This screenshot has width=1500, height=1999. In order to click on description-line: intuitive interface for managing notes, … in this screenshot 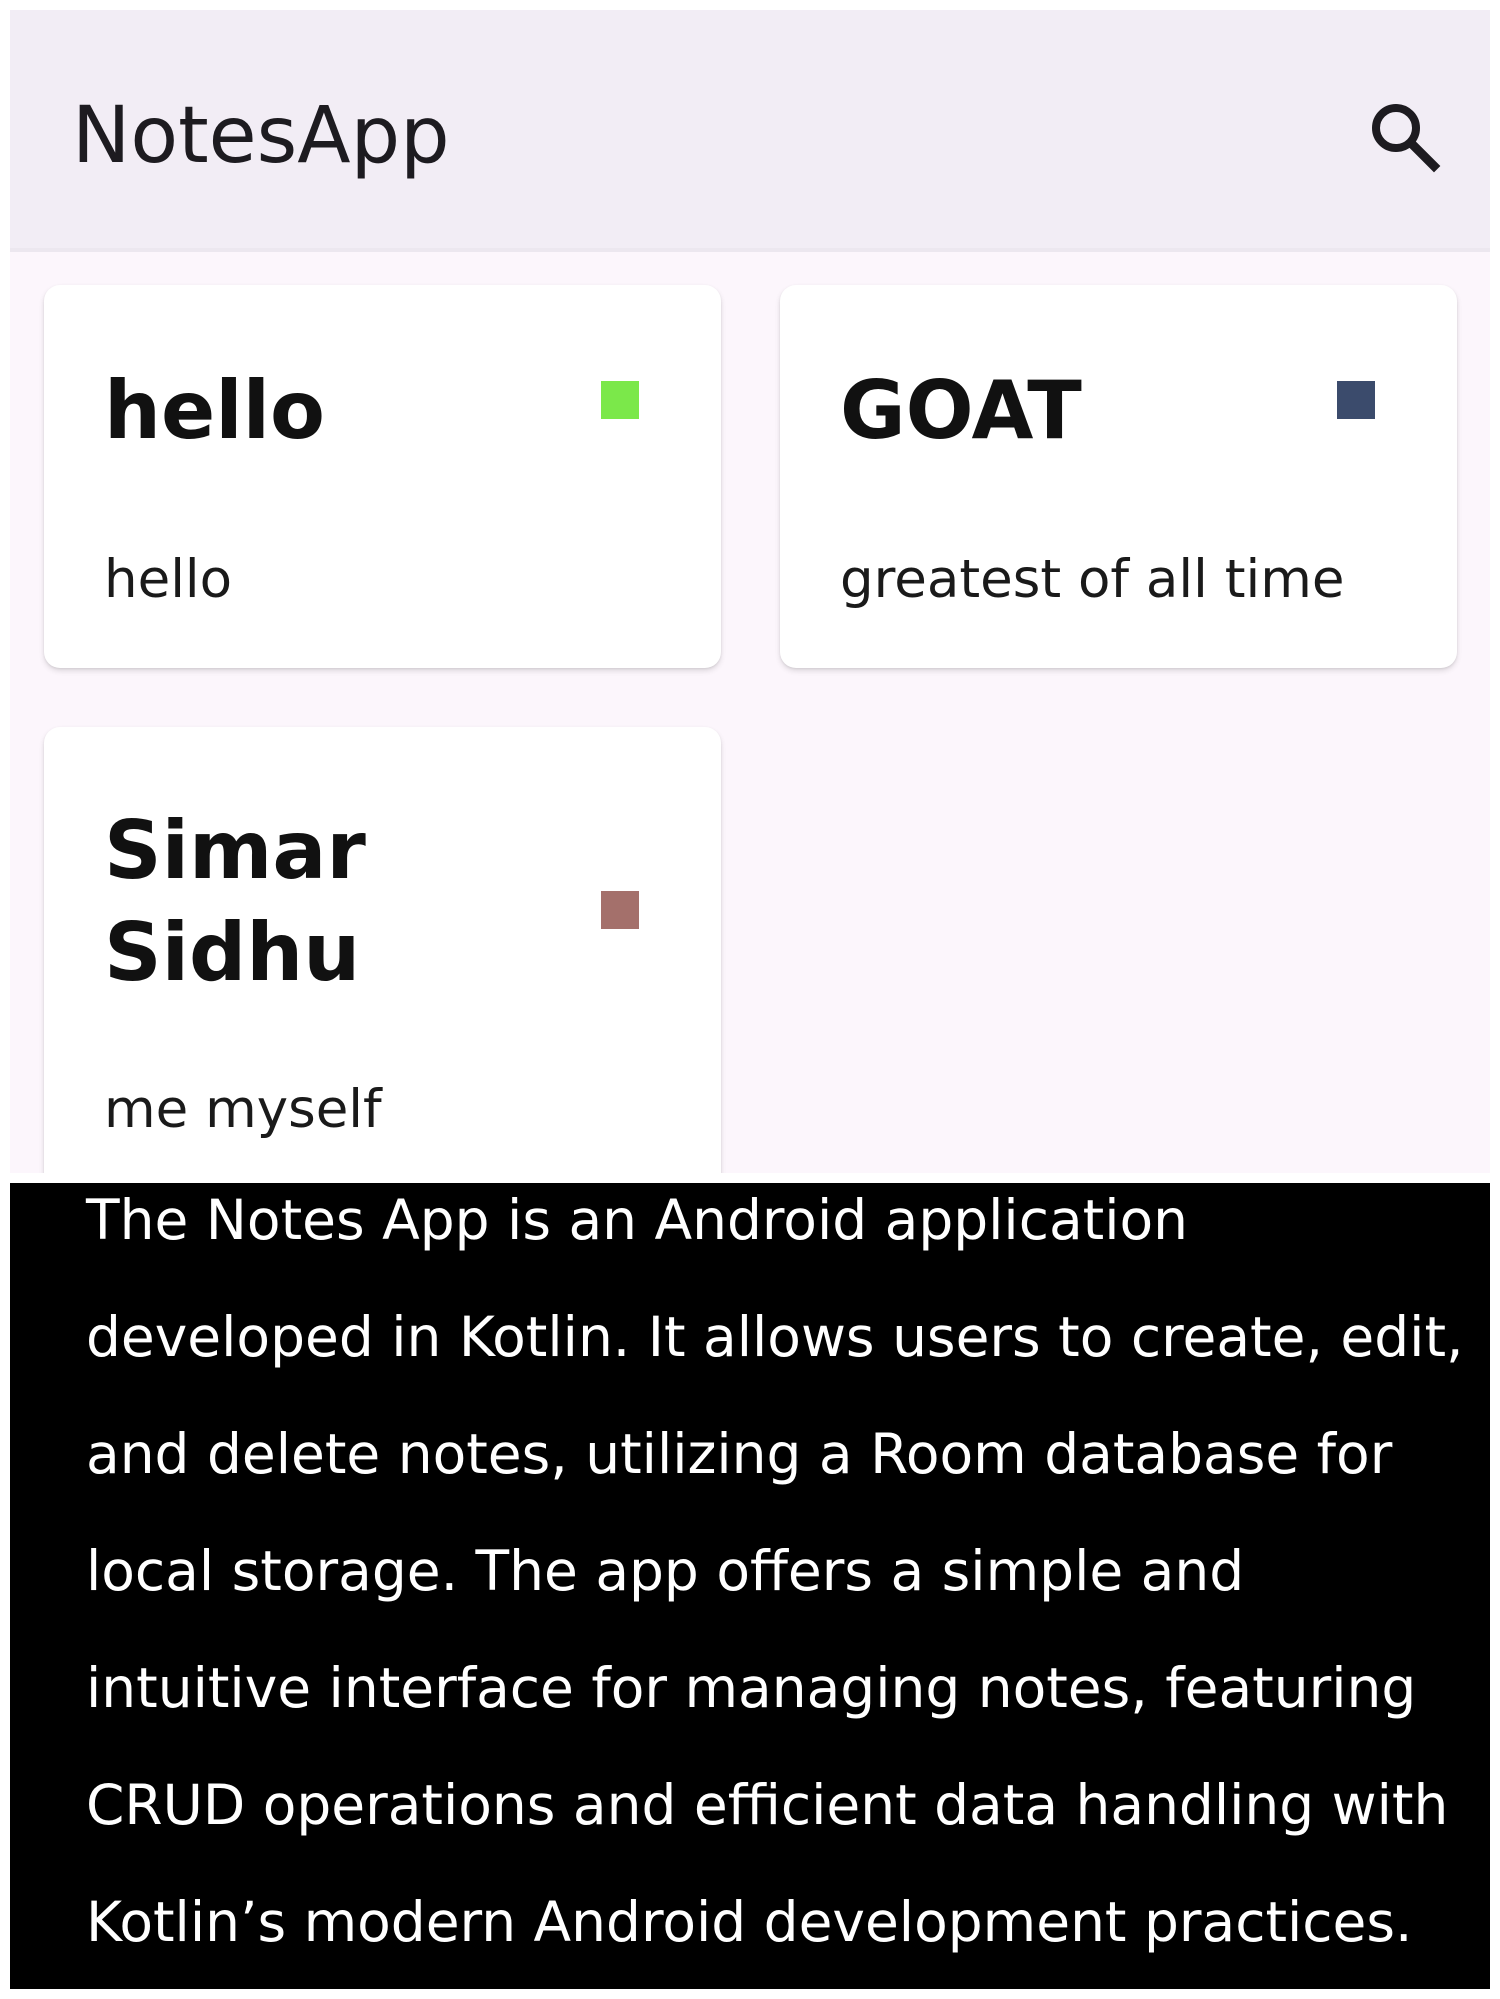, I will do `click(751, 1688)`.